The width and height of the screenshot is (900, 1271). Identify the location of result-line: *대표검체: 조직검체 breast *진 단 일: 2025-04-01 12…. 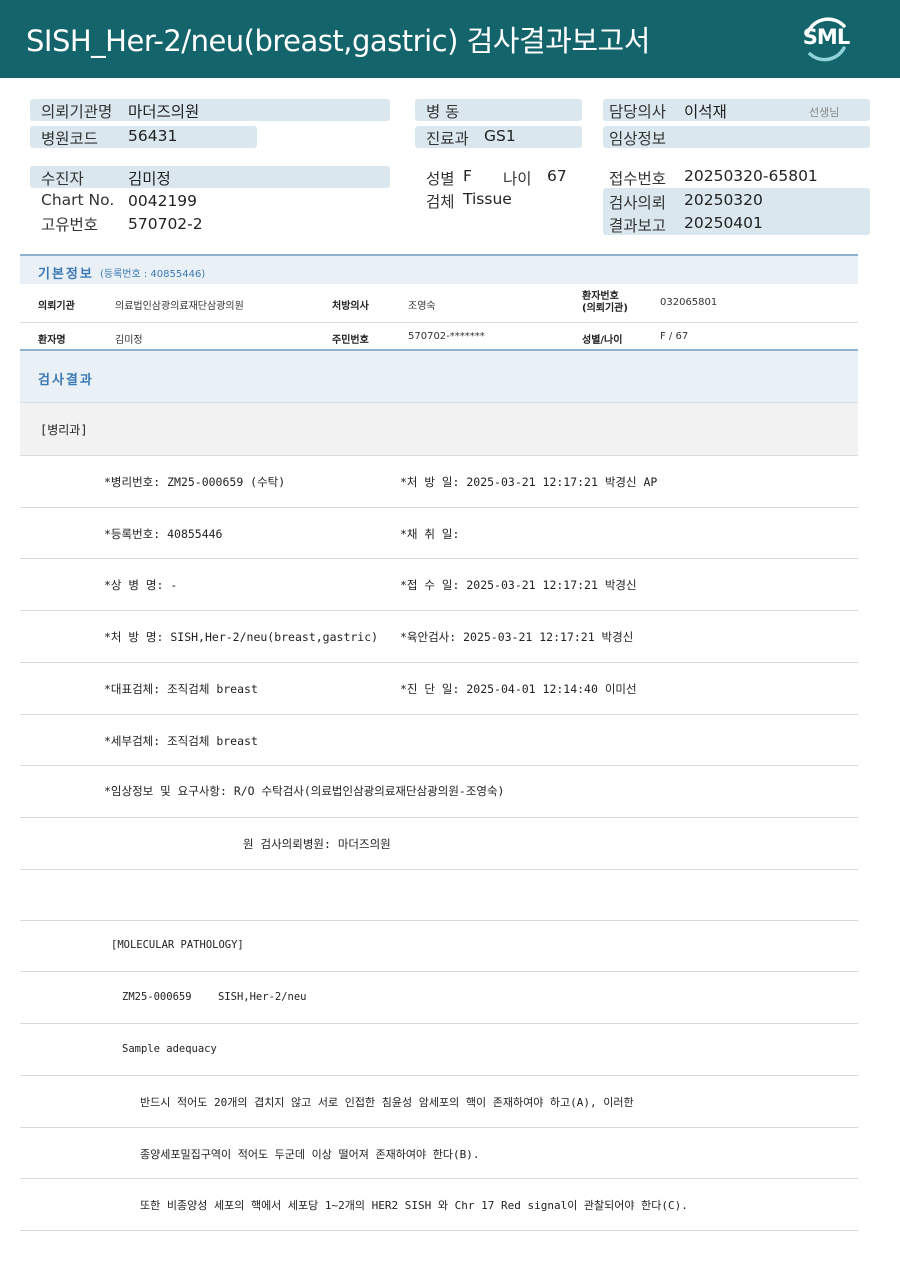
(439, 689).